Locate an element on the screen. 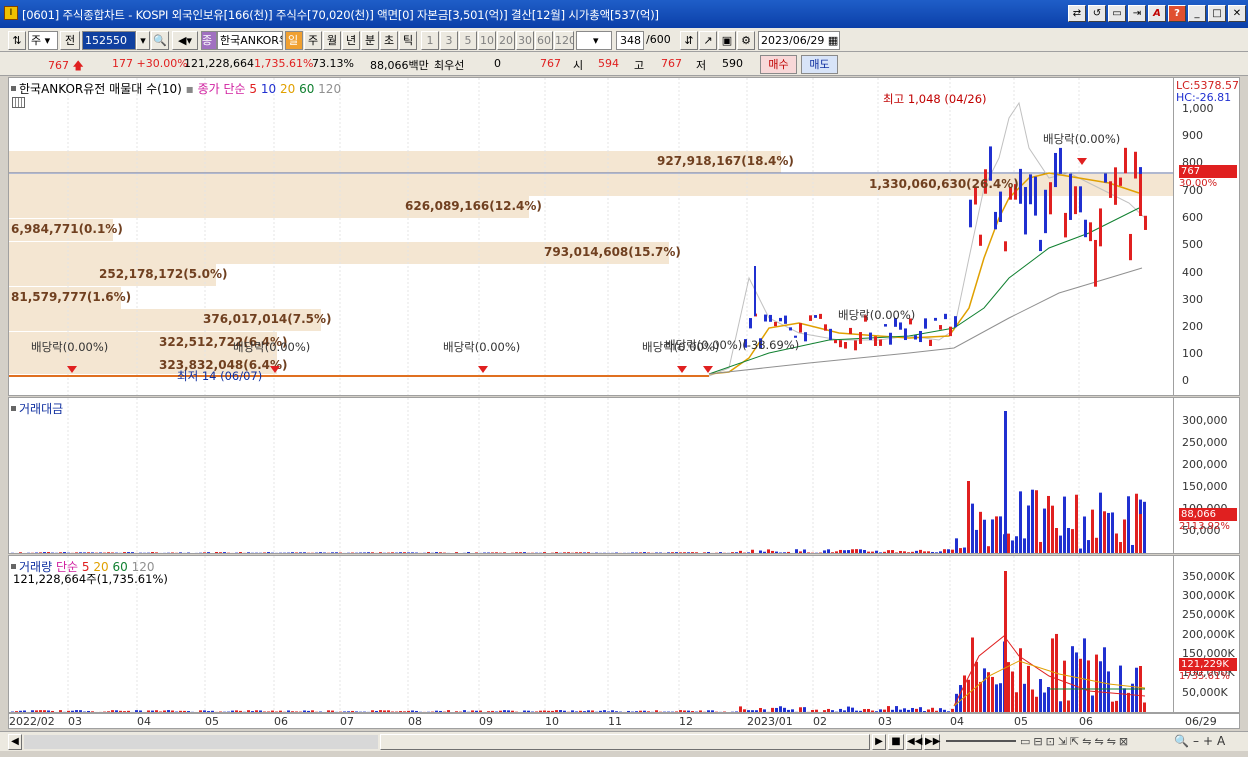 The height and width of the screenshot is (757, 1248). interval-5: 5 is located at coordinates (468, 40).